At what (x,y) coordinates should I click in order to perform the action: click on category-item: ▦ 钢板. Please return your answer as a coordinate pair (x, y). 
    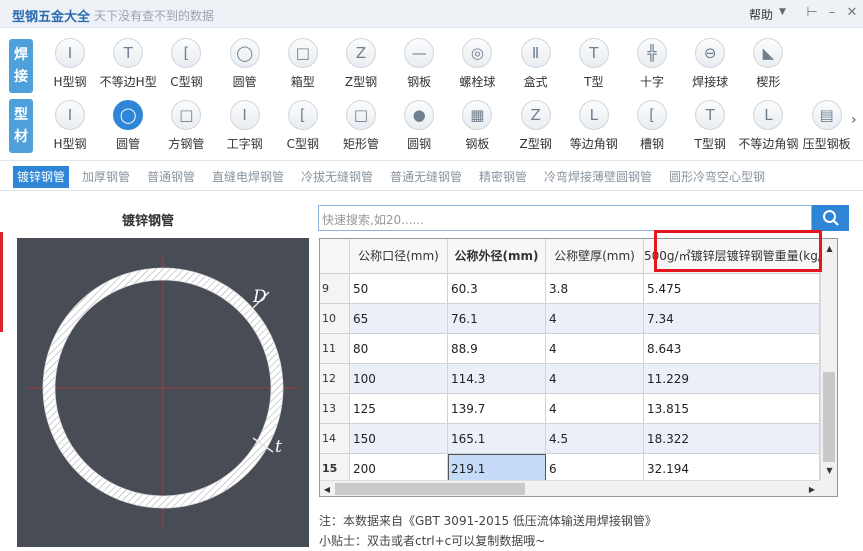
    Looking at the image, I should click on (477, 127).